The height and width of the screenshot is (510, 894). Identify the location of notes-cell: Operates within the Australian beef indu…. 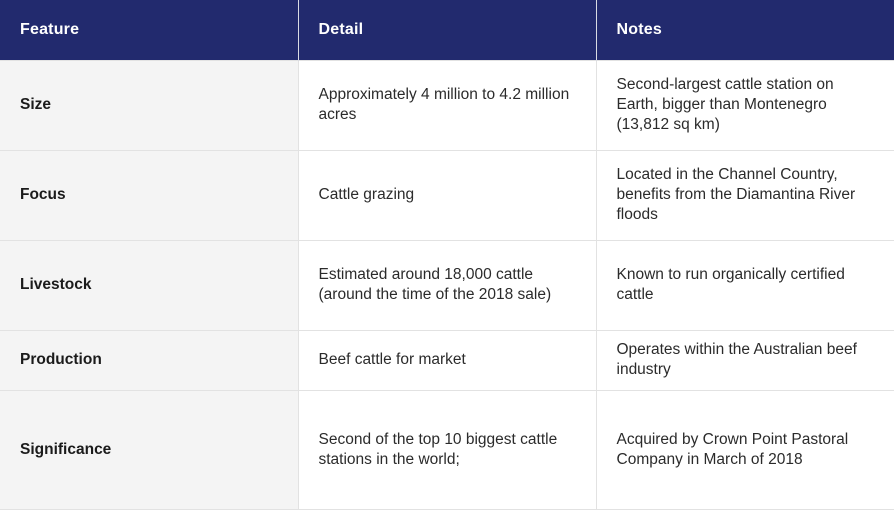
(745, 359).